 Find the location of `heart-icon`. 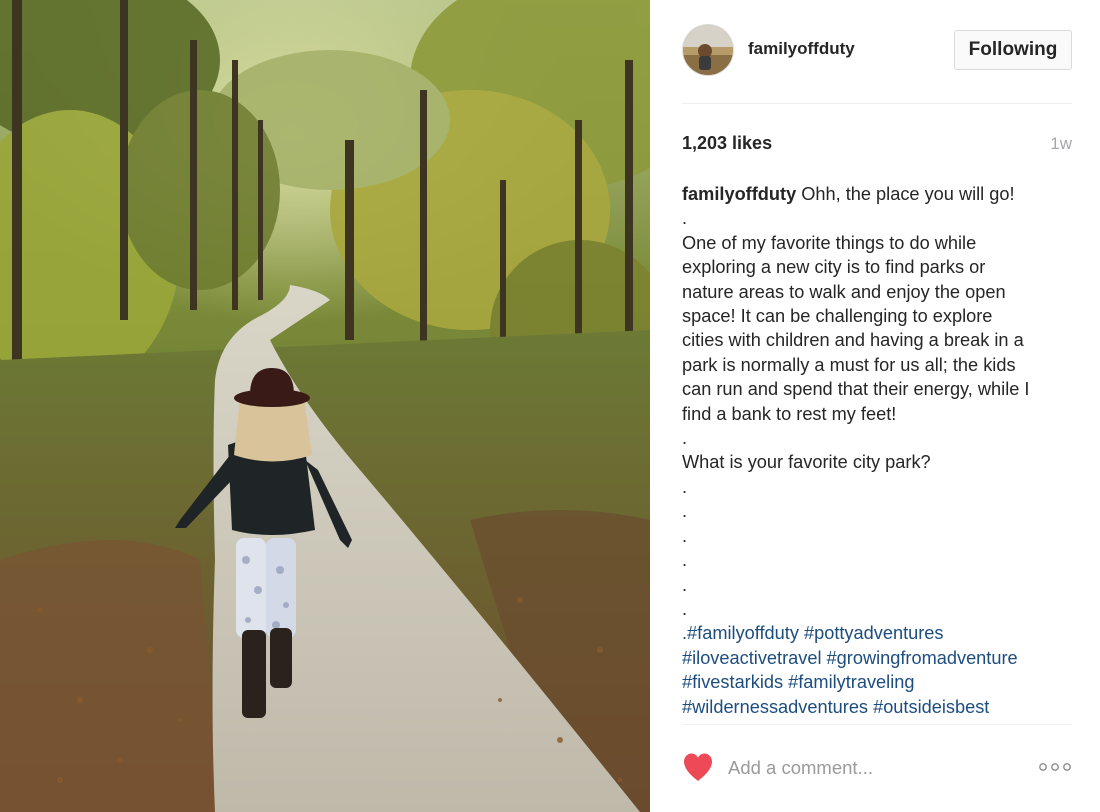

heart-icon is located at coordinates (698, 767).